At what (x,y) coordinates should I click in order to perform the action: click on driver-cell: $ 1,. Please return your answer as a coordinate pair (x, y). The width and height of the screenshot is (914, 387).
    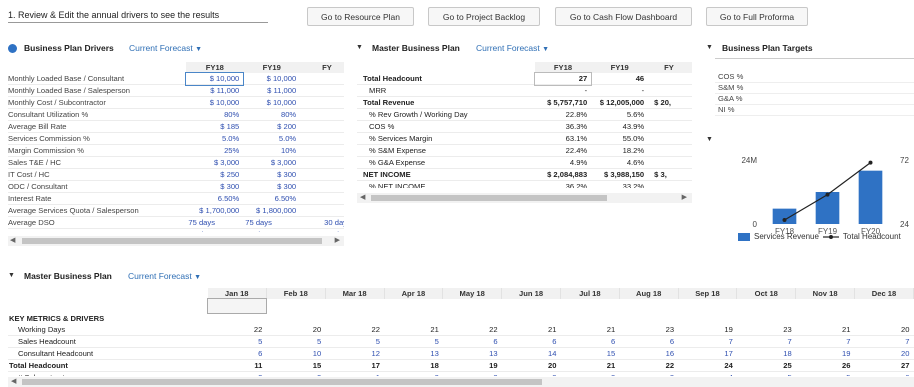
    Looking at the image, I should click on (322, 211).